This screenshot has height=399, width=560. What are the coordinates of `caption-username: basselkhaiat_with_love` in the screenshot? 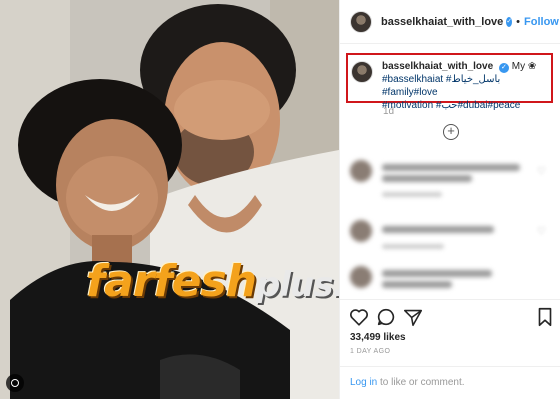 It's located at (437, 66).